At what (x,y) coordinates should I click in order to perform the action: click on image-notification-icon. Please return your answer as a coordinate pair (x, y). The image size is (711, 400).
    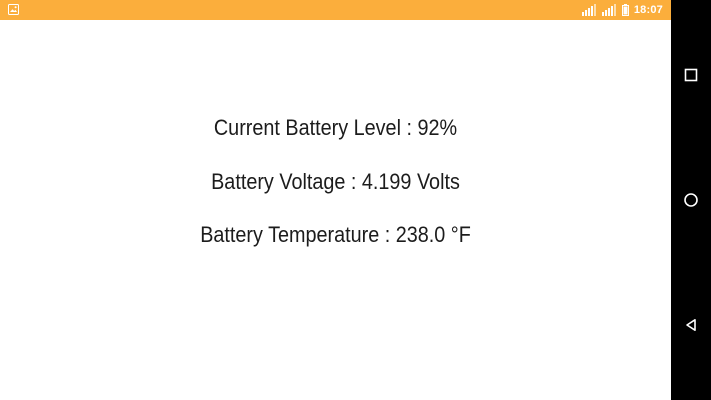
    Looking at the image, I should click on (13, 9).